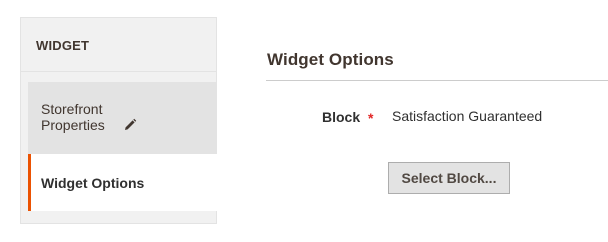 The image size is (608, 242). I want to click on block-field-label: Block, so click(341, 117).